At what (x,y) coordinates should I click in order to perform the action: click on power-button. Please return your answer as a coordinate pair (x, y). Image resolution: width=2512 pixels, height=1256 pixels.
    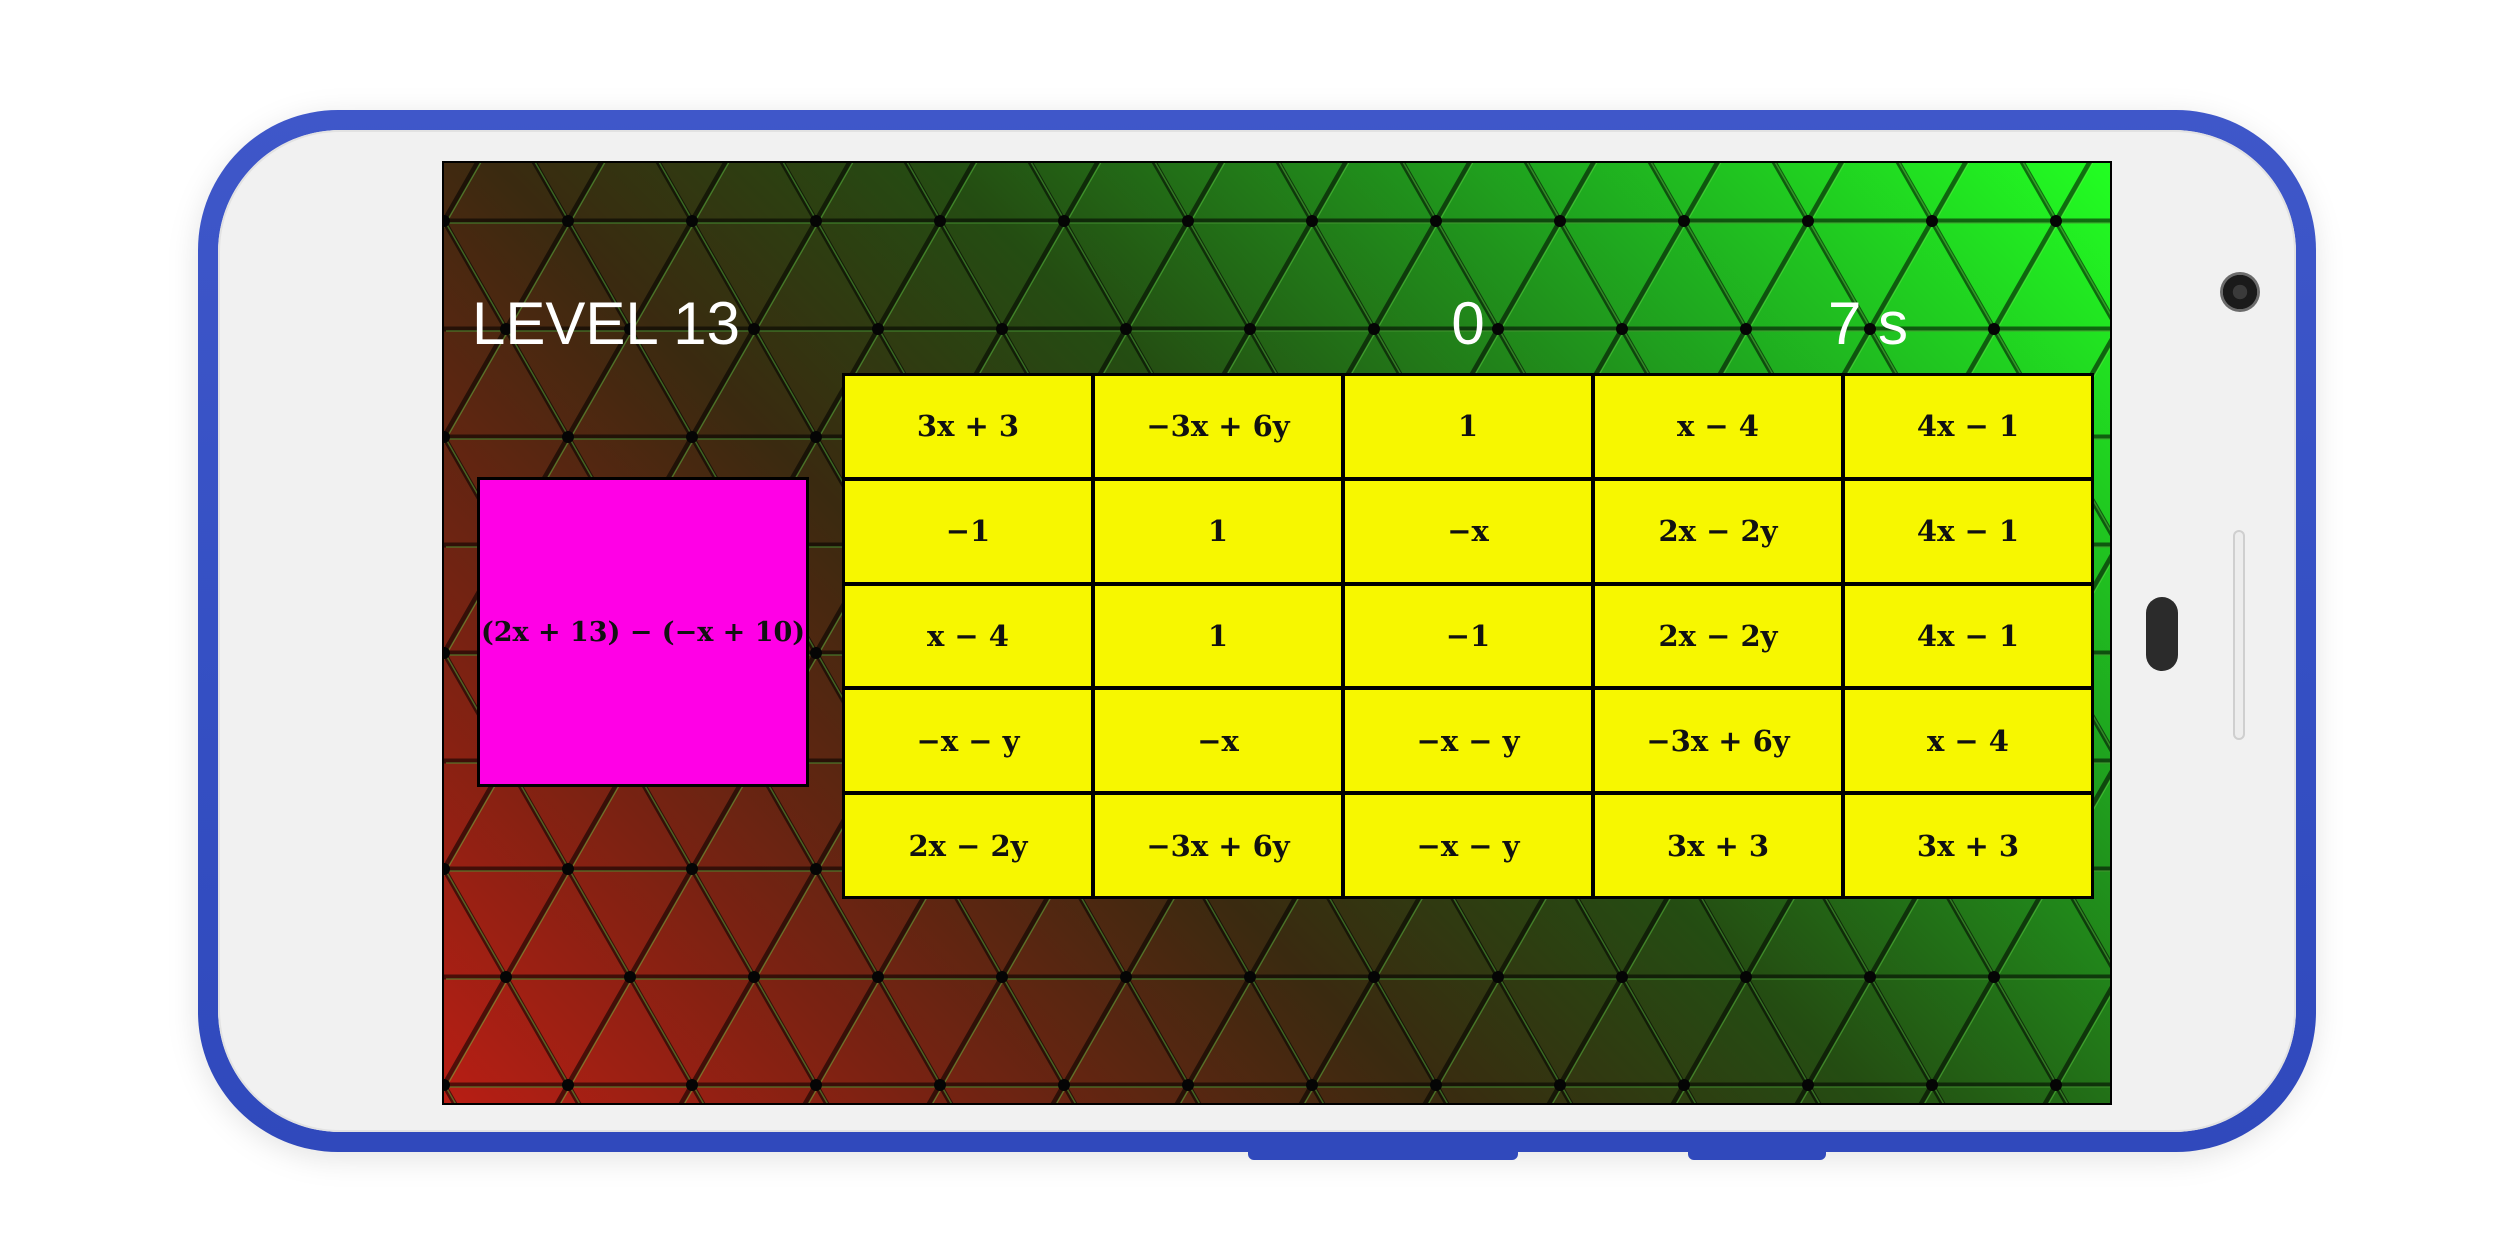
    Looking at the image, I should click on (1757, 1153).